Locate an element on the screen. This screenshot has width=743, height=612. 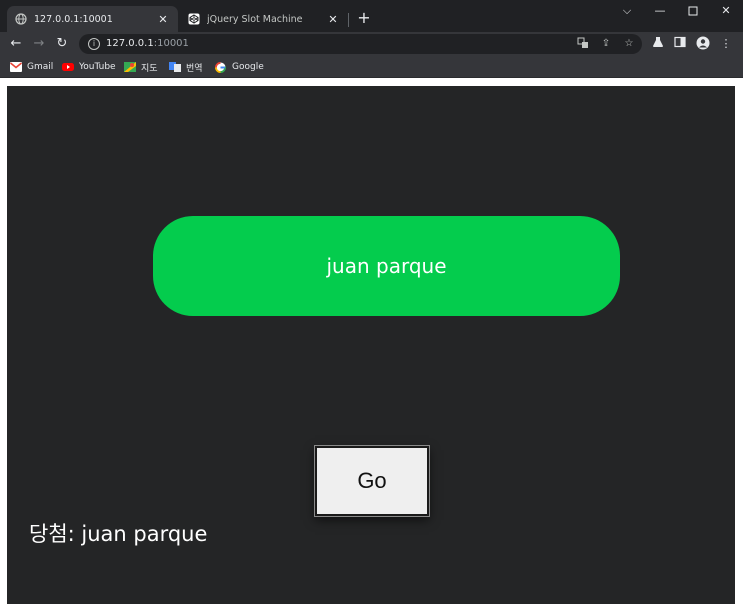
profile-avatar-icon is located at coordinates (703, 44).